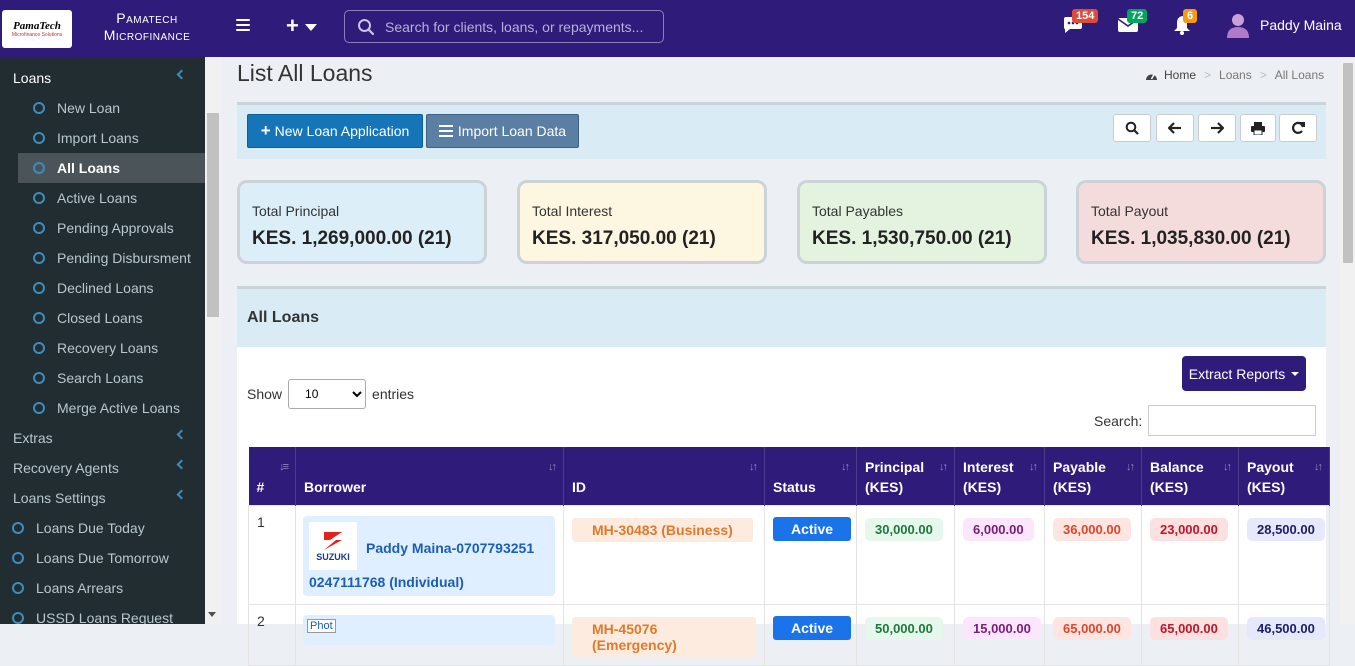  What do you see at coordinates (118, 408) in the screenshot?
I see `sidebar-item-label: Merge Active Loans` at bounding box center [118, 408].